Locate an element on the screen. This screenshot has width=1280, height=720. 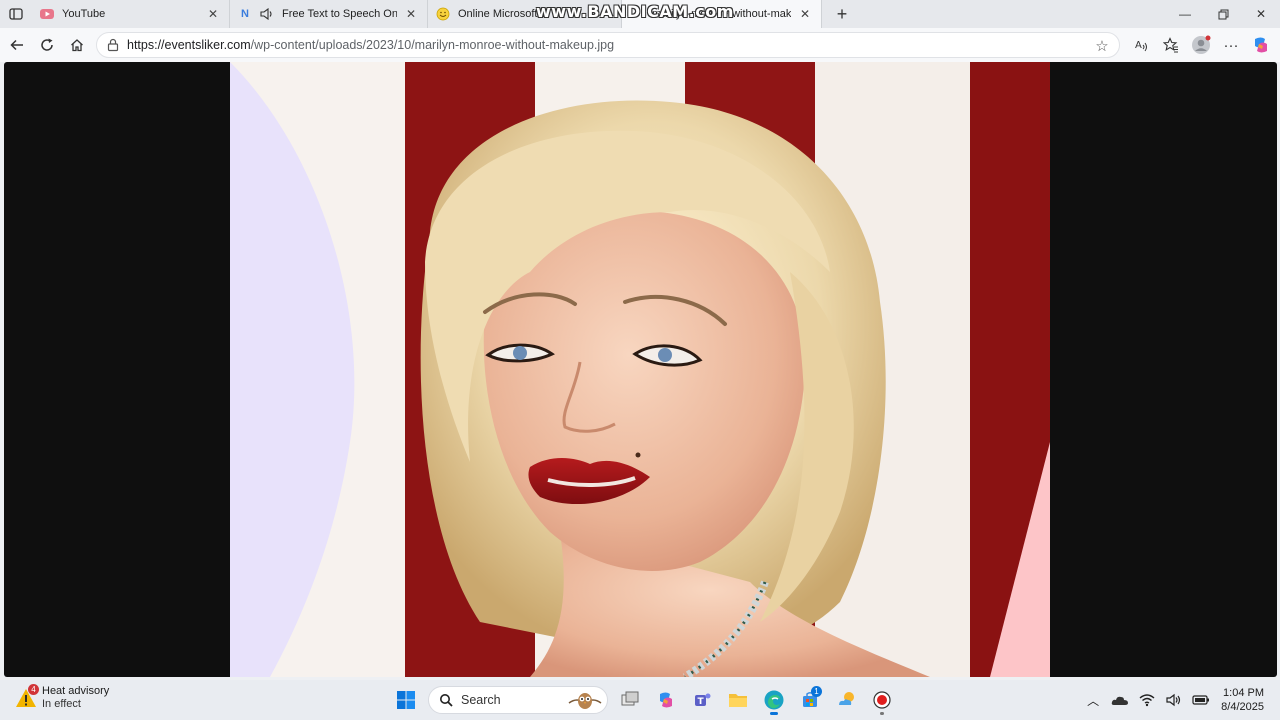
youtube-icon is located at coordinates (47, 14).